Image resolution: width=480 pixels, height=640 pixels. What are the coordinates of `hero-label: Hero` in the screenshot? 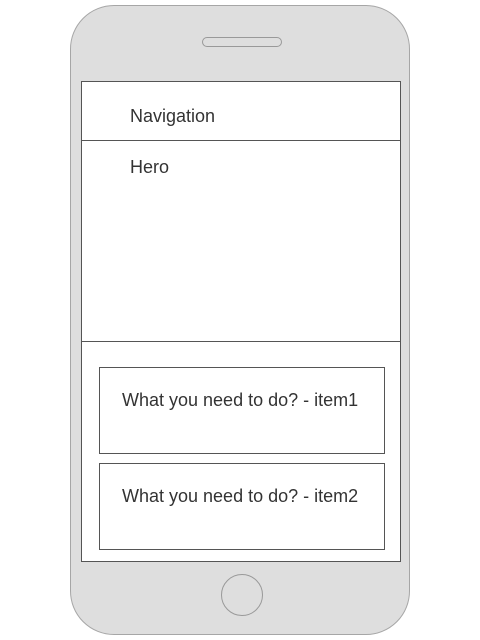 It's located at (150, 167).